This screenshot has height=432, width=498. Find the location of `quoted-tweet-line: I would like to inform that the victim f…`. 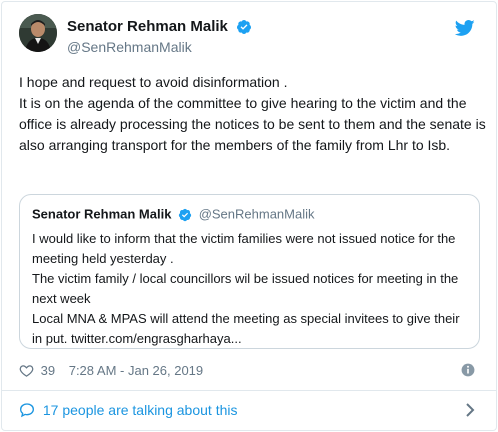

quoted-tweet-line: I would like to inform that the victim f… is located at coordinates (244, 248).